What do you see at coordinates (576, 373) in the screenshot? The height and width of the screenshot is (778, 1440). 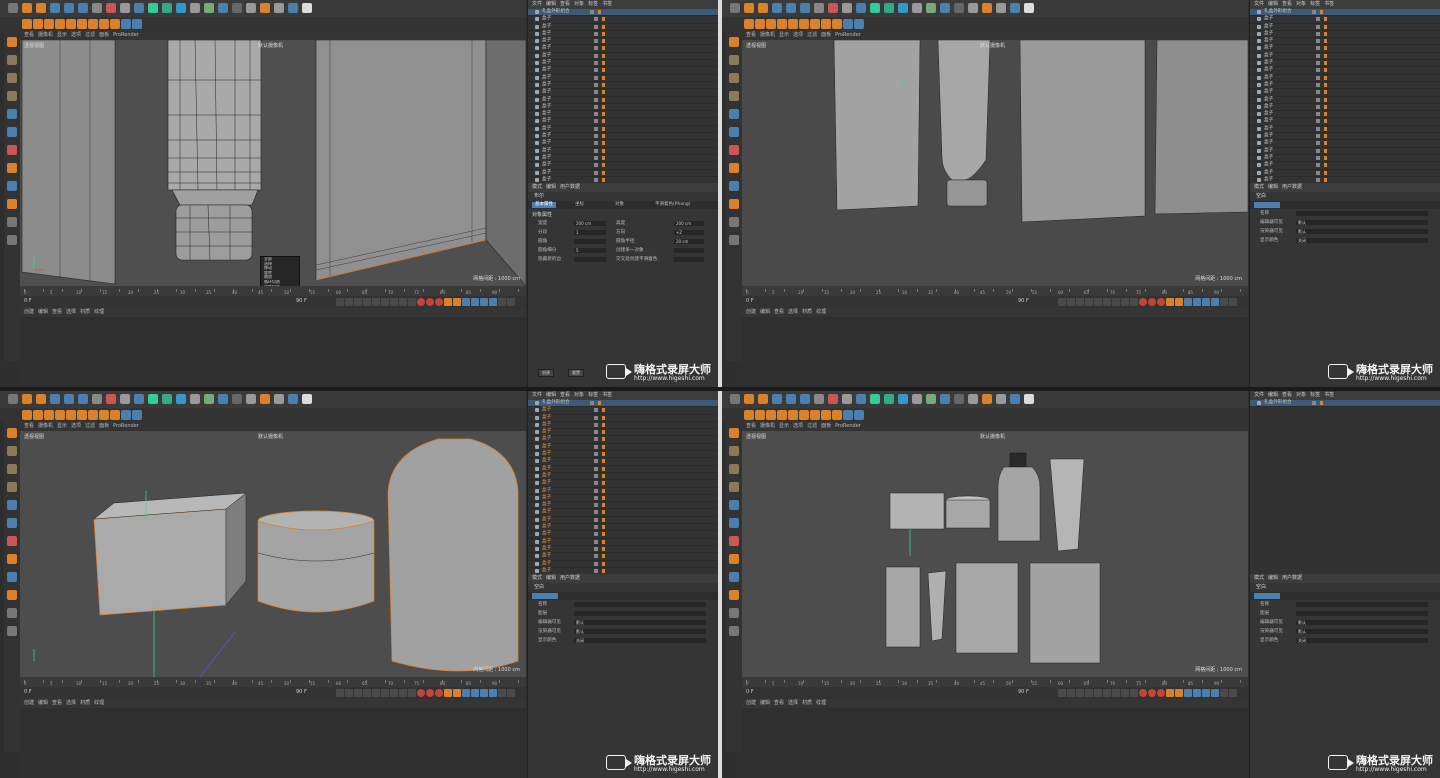 I see `attribute-button: 重置` at bounding box center [576, 373].